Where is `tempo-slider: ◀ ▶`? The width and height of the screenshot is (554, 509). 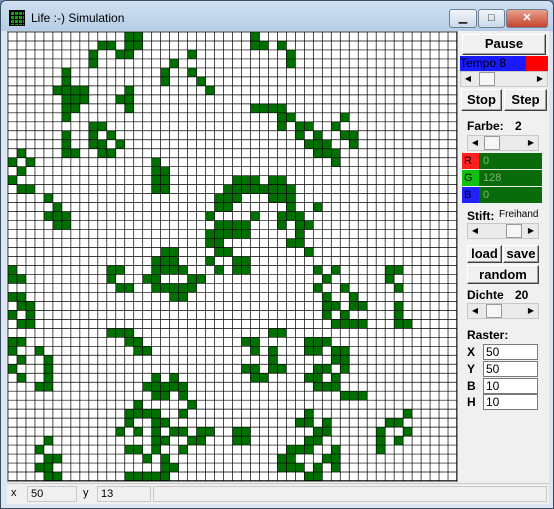 tempo-slider: ◀ ▶ is located at coordinates (504, 79).